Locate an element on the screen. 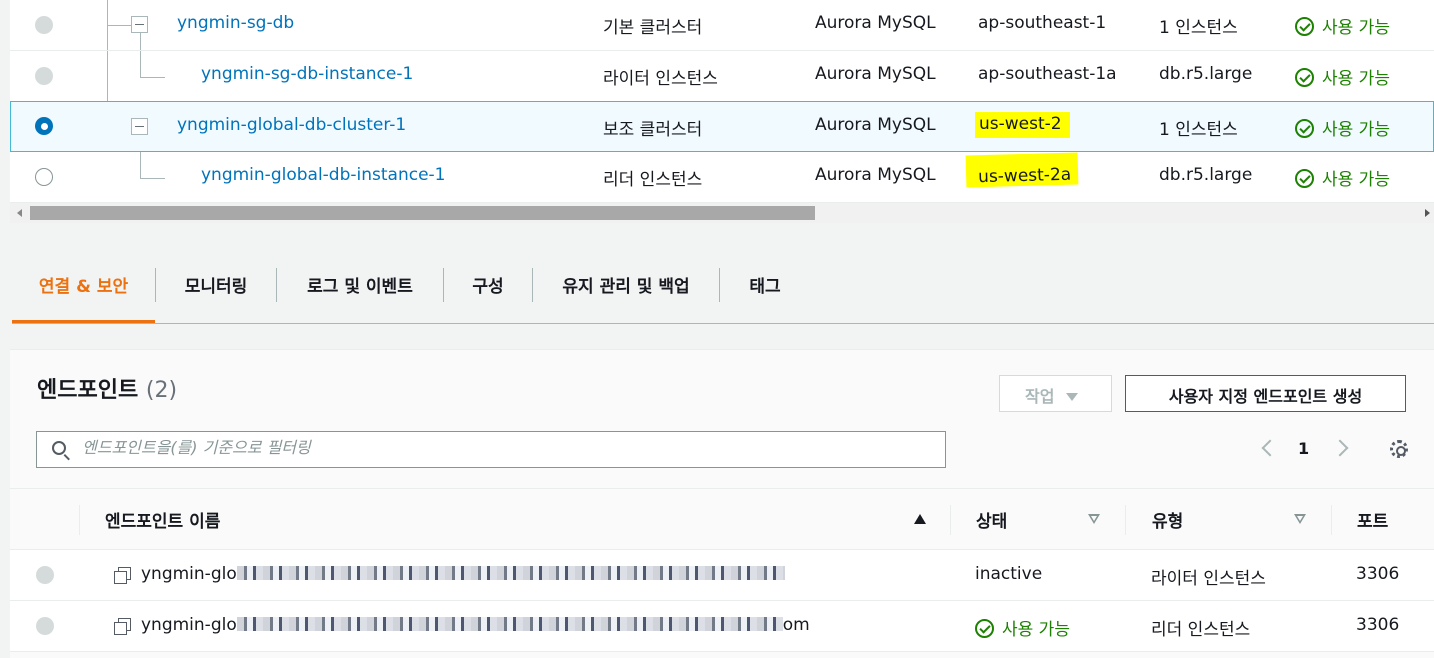 This screenshot has height=658, width=1434. endpoint-type: 리더 인스턴스 is located at coordinates (1201, 630).